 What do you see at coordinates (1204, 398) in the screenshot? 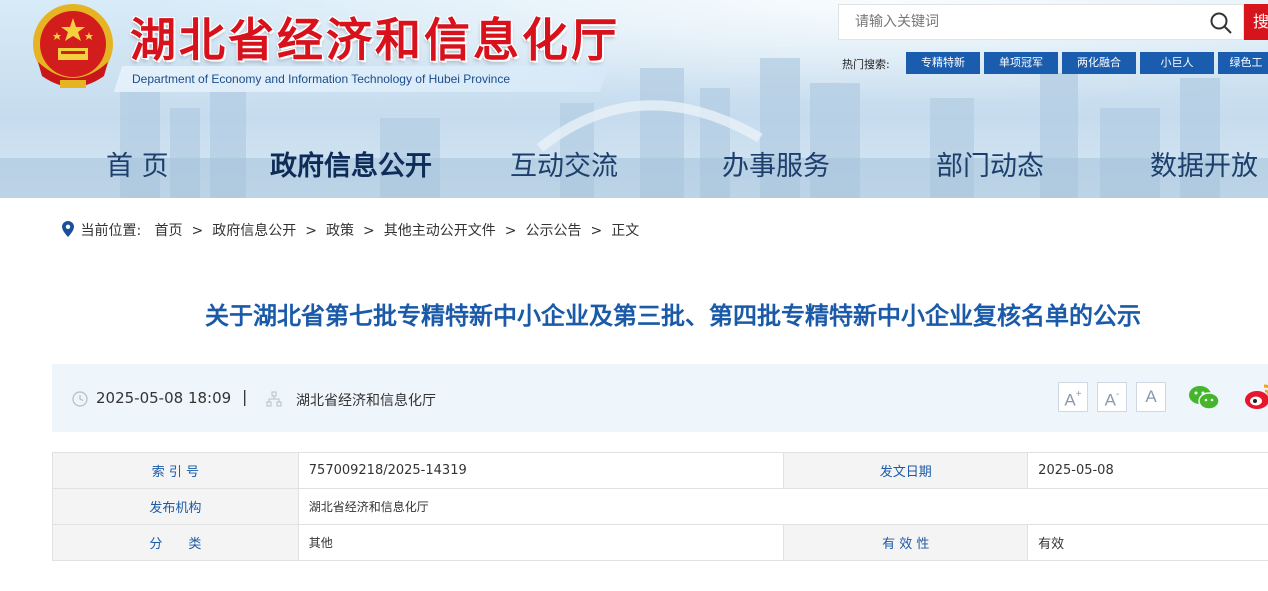
I see `wechat-share-icon` at bounding box center [1204, 398].